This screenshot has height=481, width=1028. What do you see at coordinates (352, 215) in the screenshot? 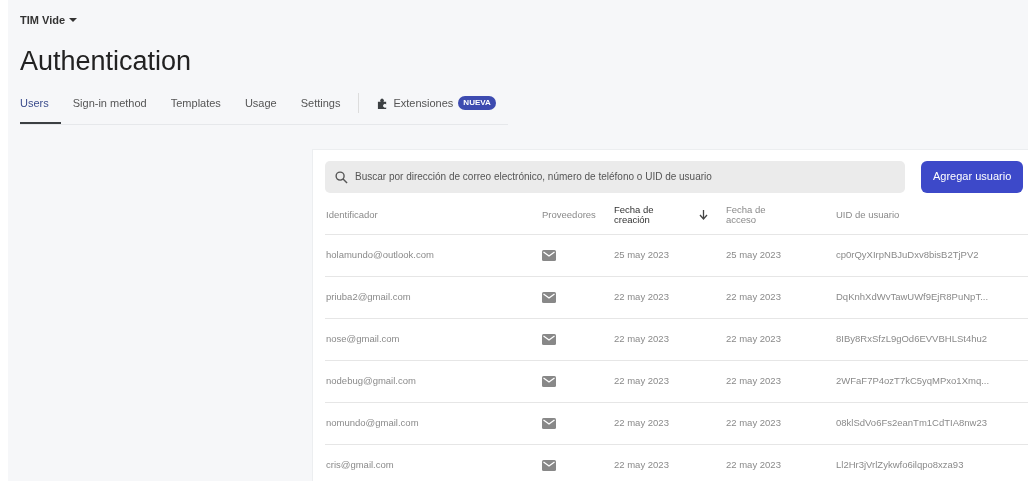
I see `column-header: Identificador` at bounding box center [352, 215].